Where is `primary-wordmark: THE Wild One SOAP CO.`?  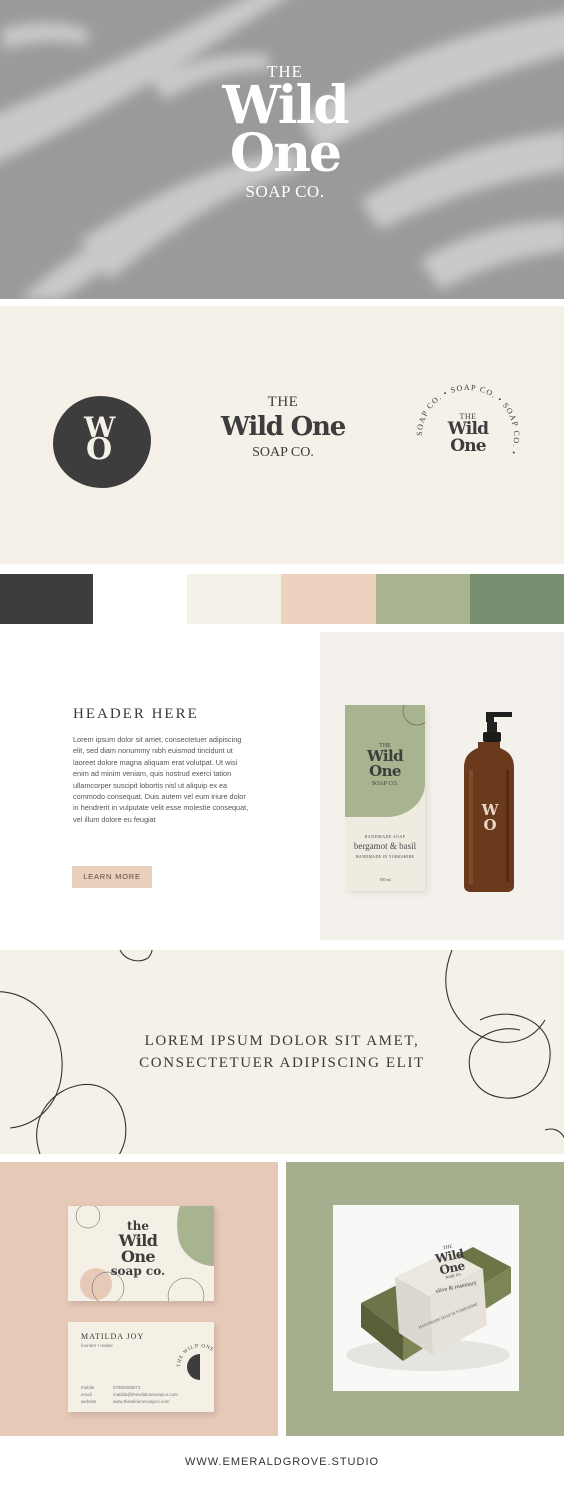
primary-wordmark: THE Wild One SOAP CO. is located at coordinates (283, 427).